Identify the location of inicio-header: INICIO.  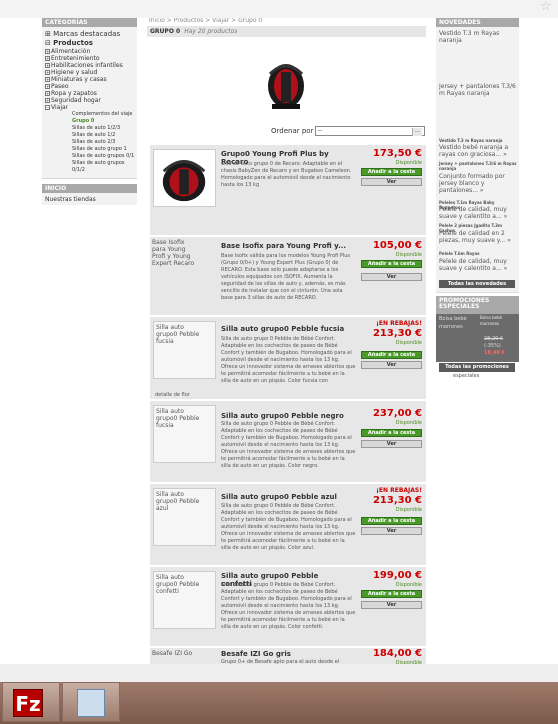
(89, 188).